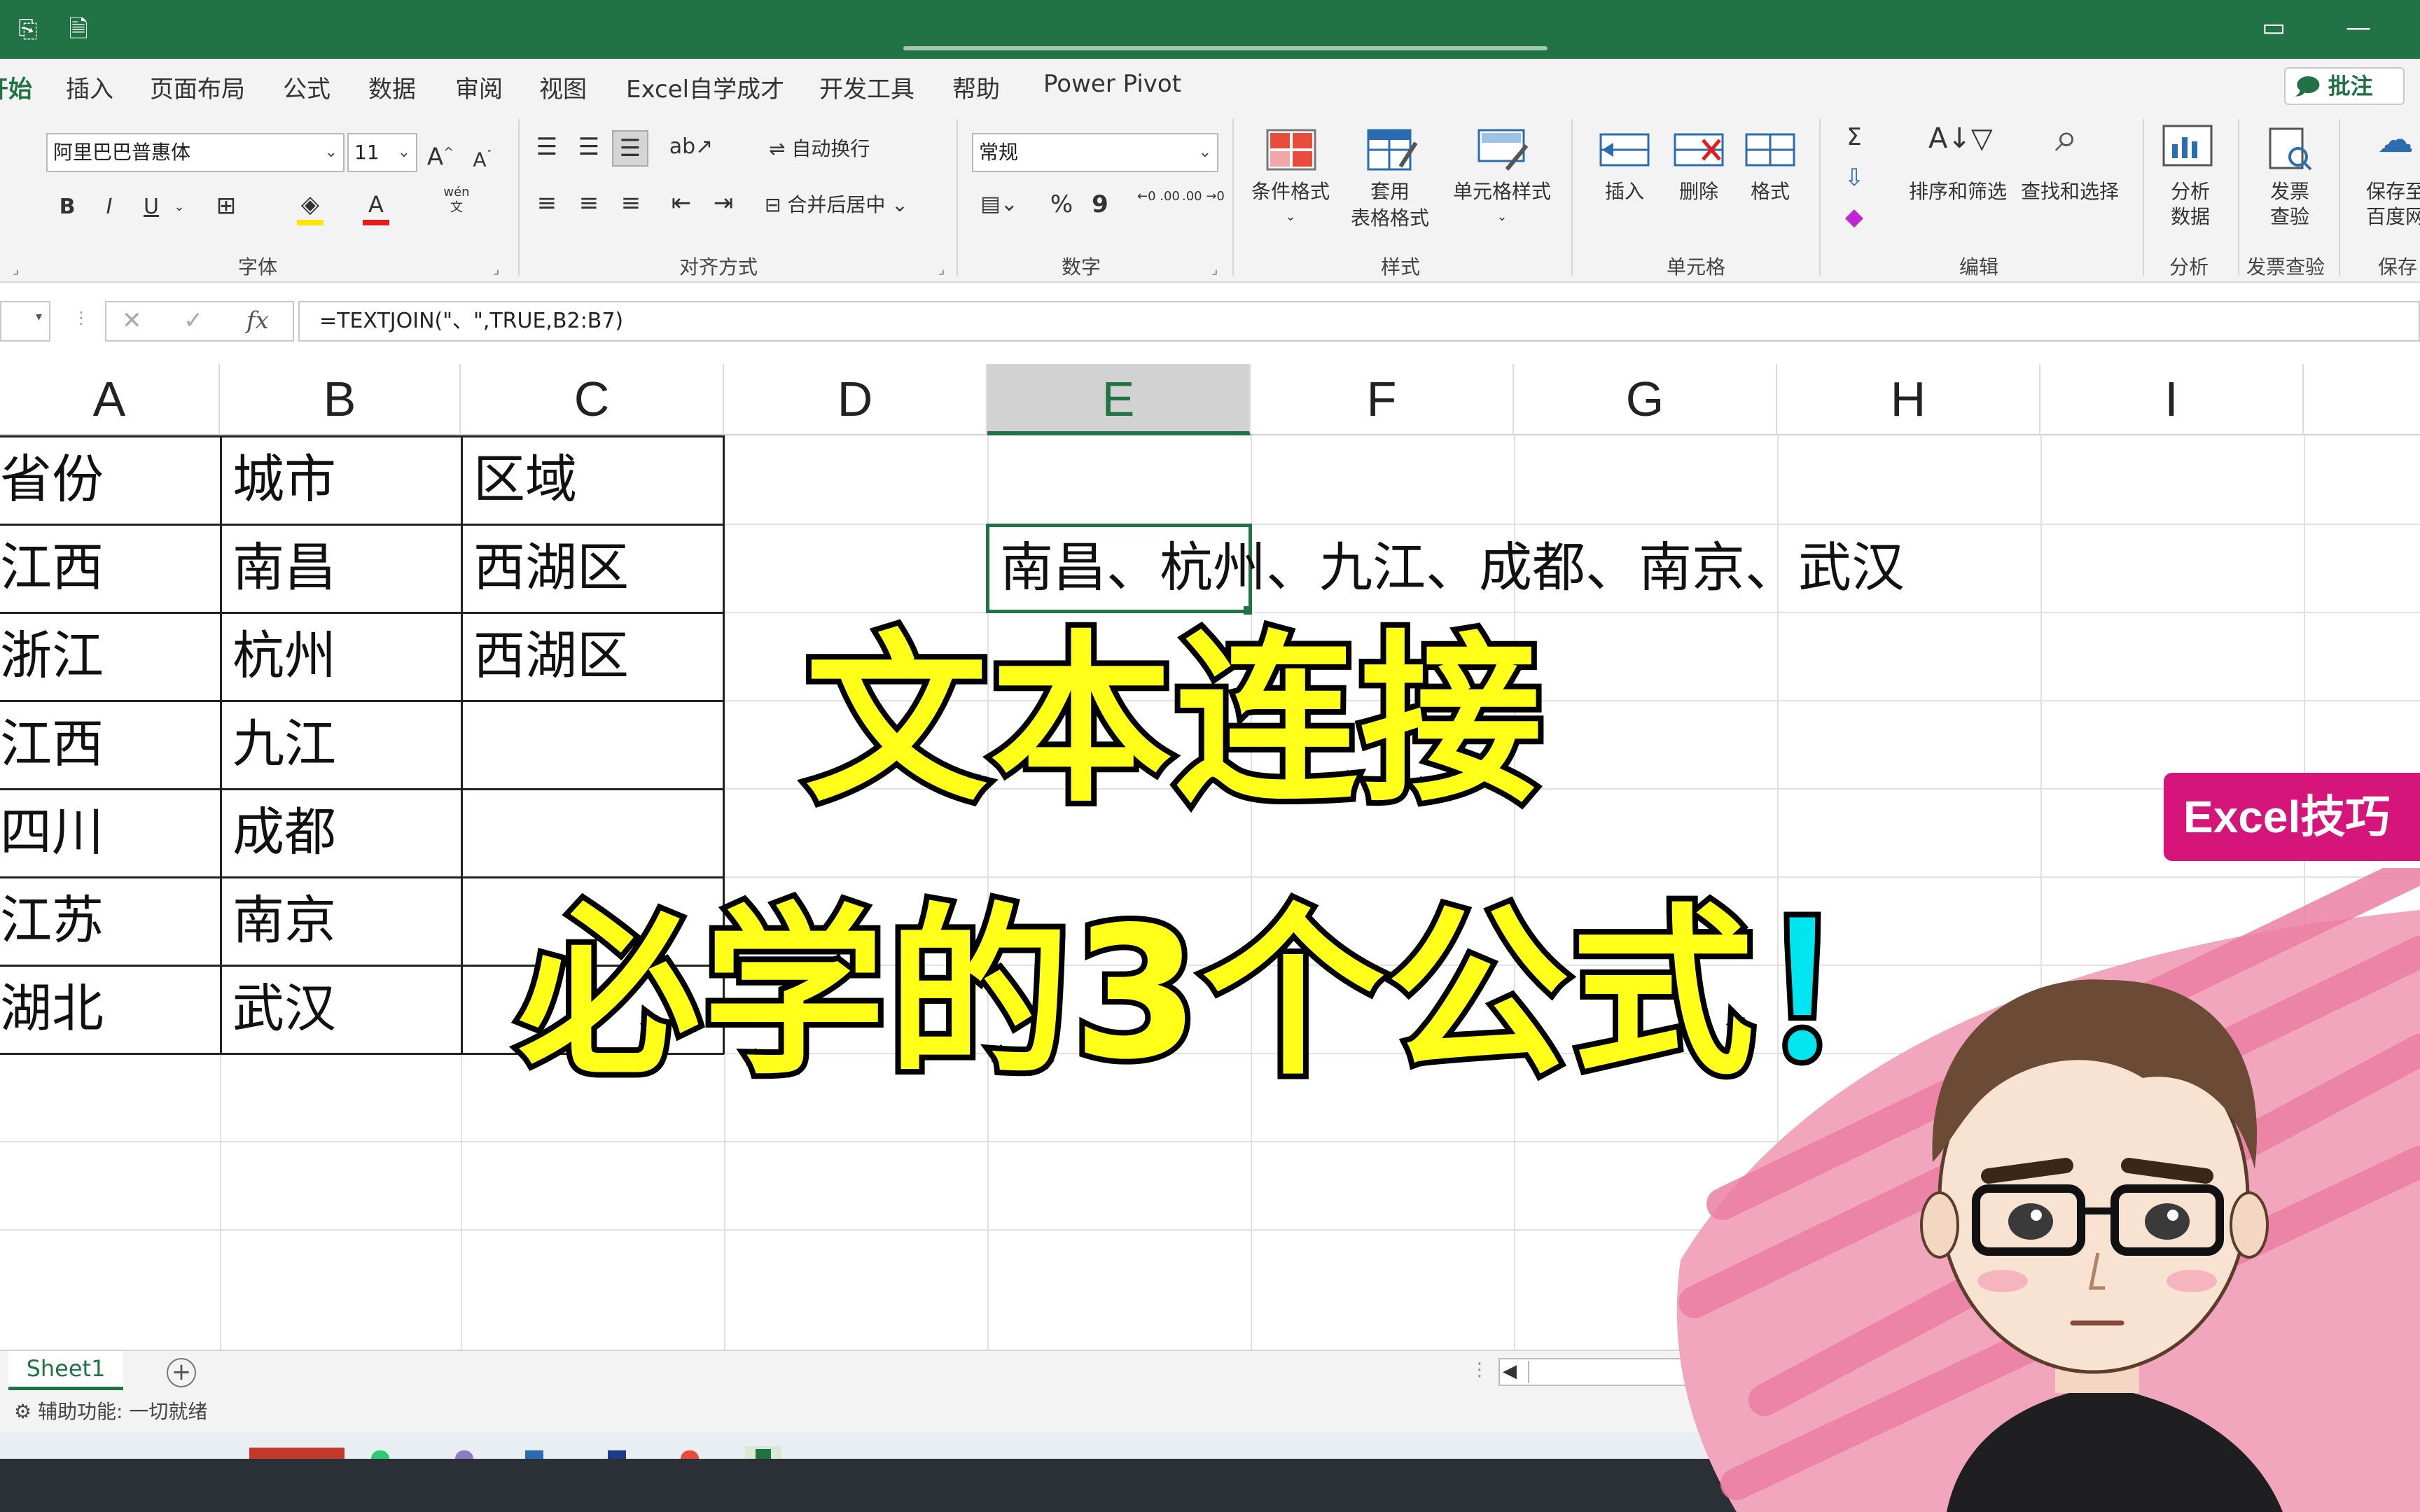 Image resolution: width=2420 pixels, height=1512 pixels. What do you see at coordinates (67, 207) in the screenshot?
I see `bold-button: B` at bounding box center [67, 207].